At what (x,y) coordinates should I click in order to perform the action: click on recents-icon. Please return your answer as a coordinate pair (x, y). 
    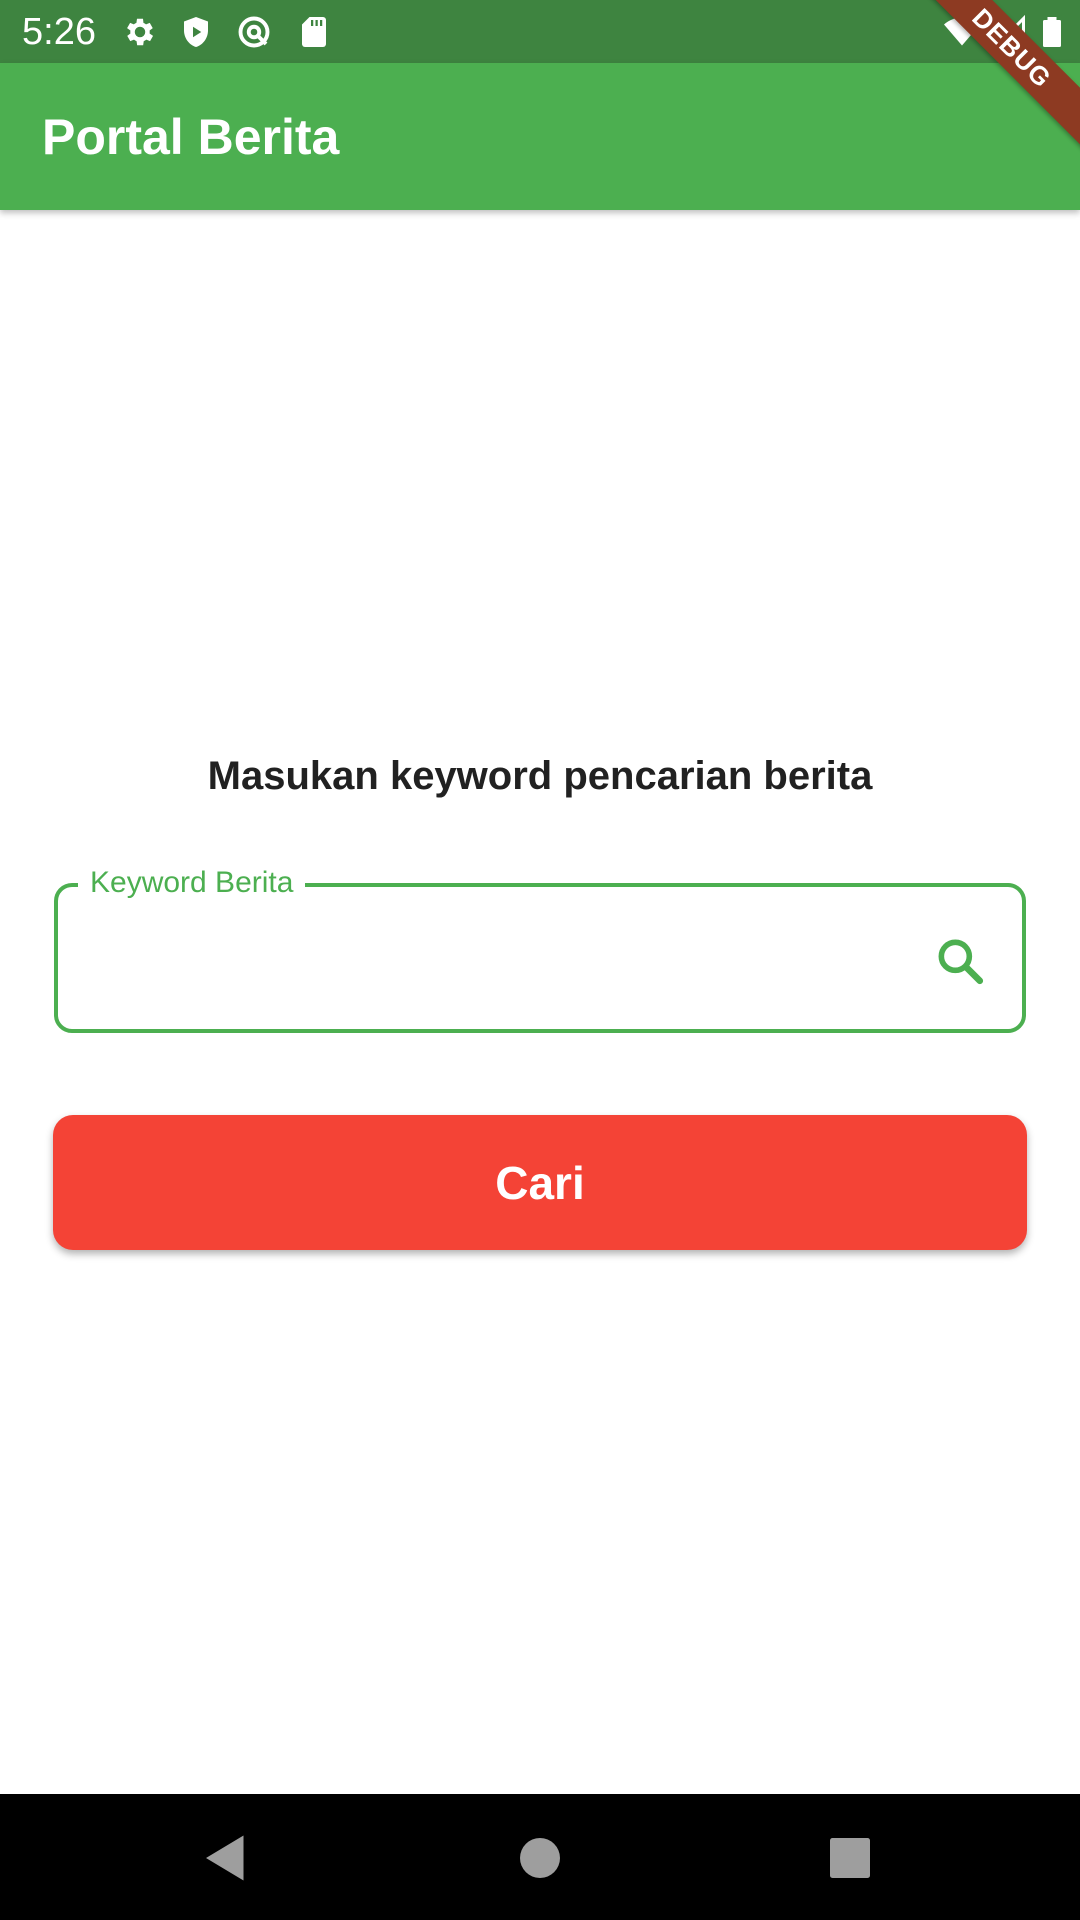
    Looking at the image, I should click on (850, 1858).